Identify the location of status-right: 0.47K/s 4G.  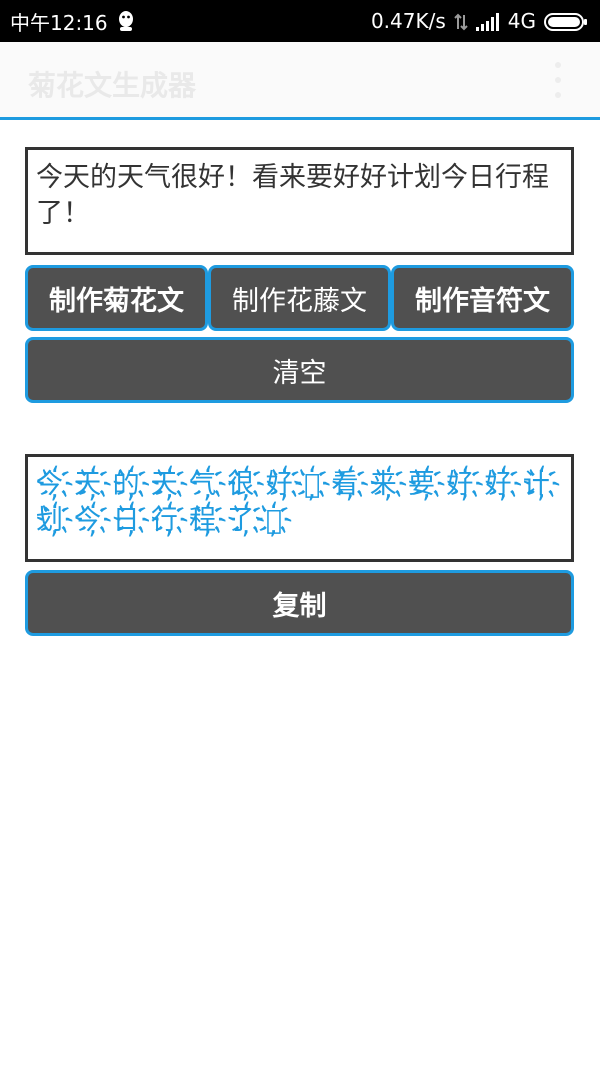
(479, 21).